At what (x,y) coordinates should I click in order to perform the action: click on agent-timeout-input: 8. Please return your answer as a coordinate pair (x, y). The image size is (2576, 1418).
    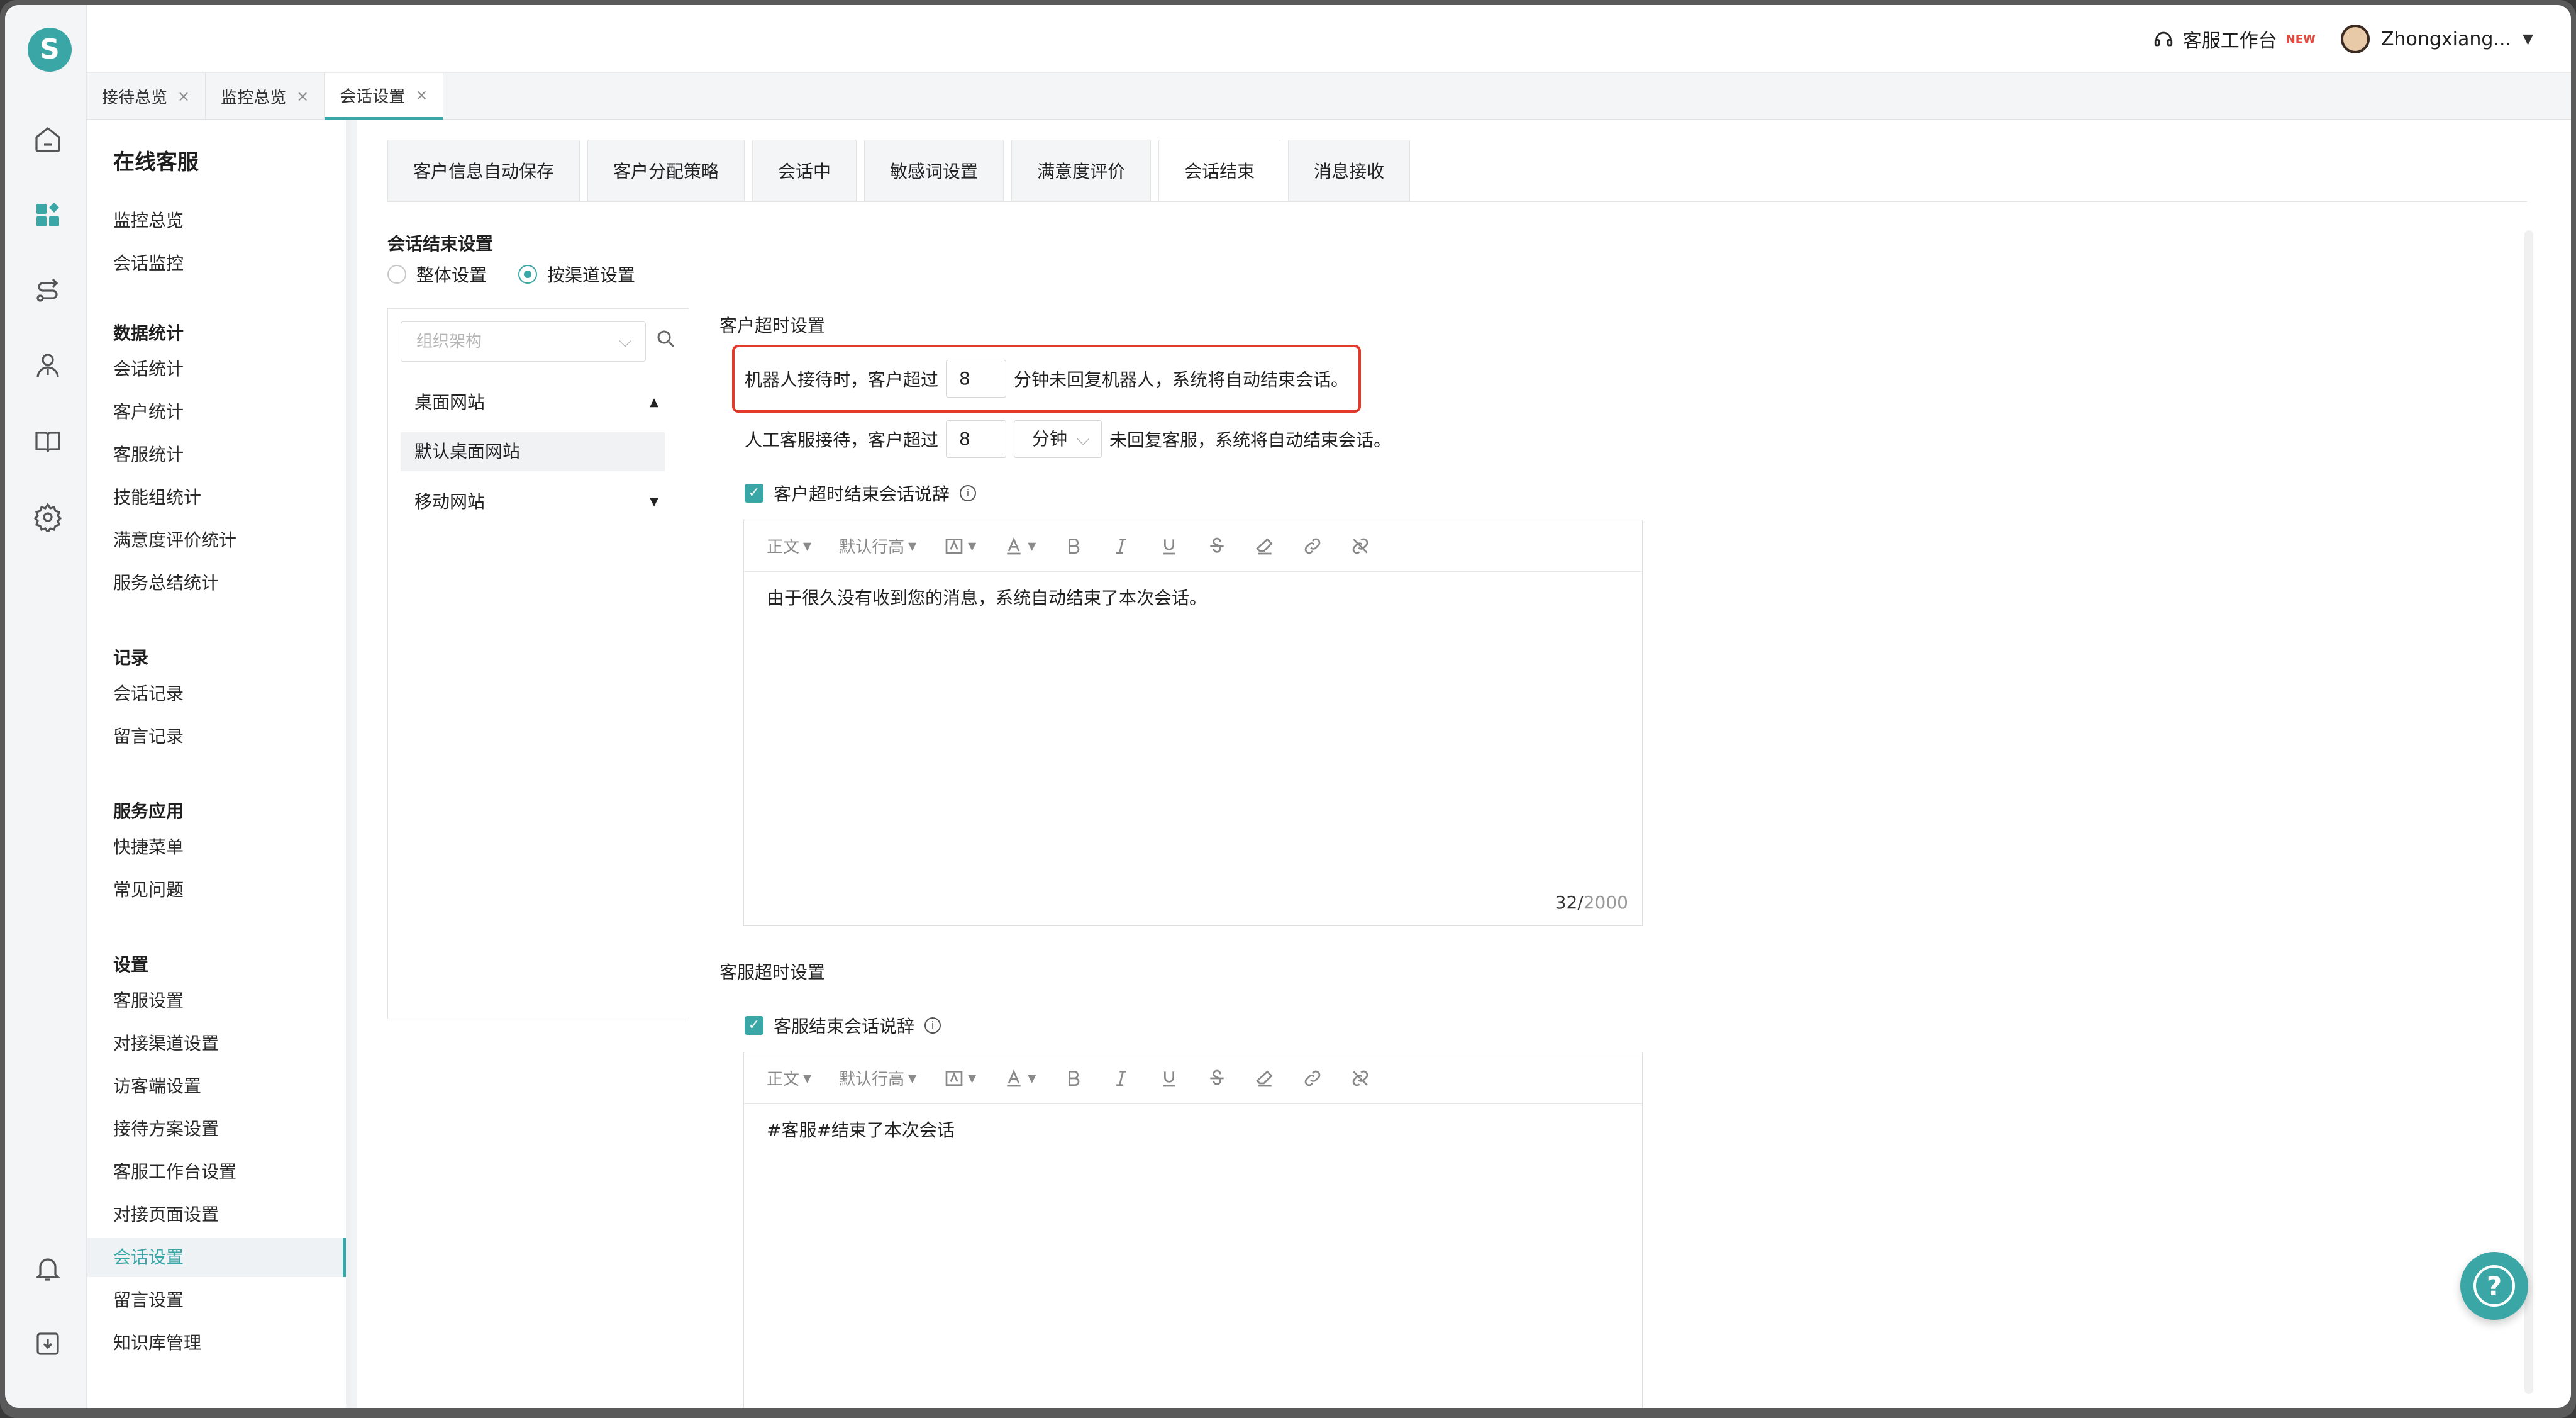
    Looking at the image, I should click on (976, 439).